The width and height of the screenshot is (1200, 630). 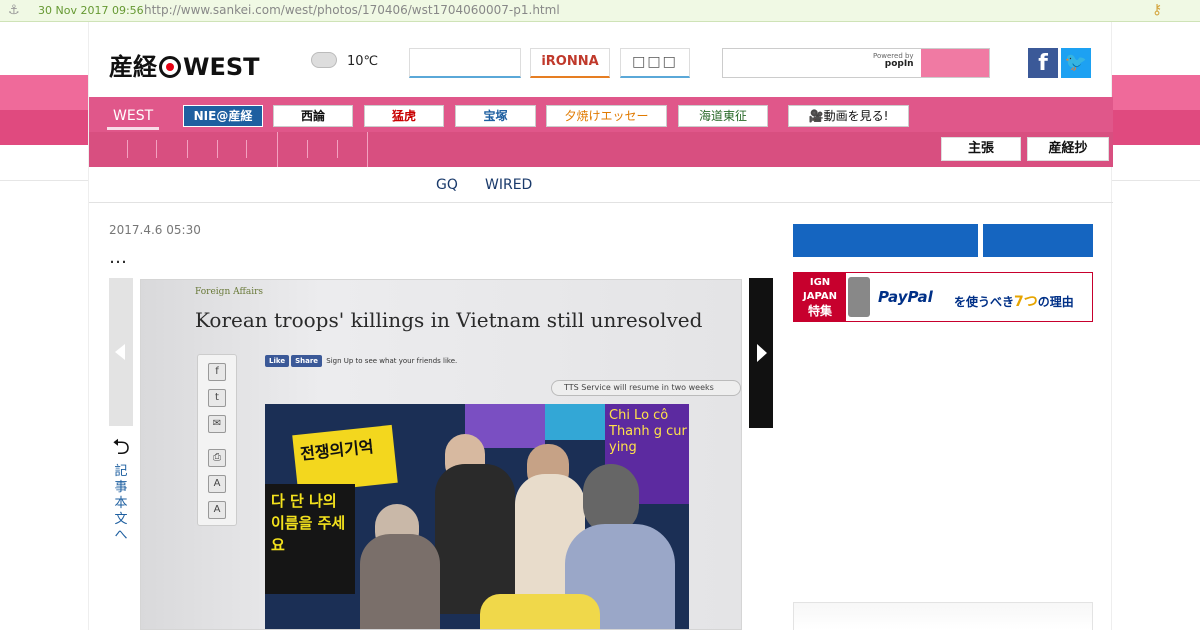 What do you see at coordinates (308, 523) in the screenshot?
I see `korean-sign-black-text: 다 단 나의 이름을 주세요` at bounding box center [308, 523].